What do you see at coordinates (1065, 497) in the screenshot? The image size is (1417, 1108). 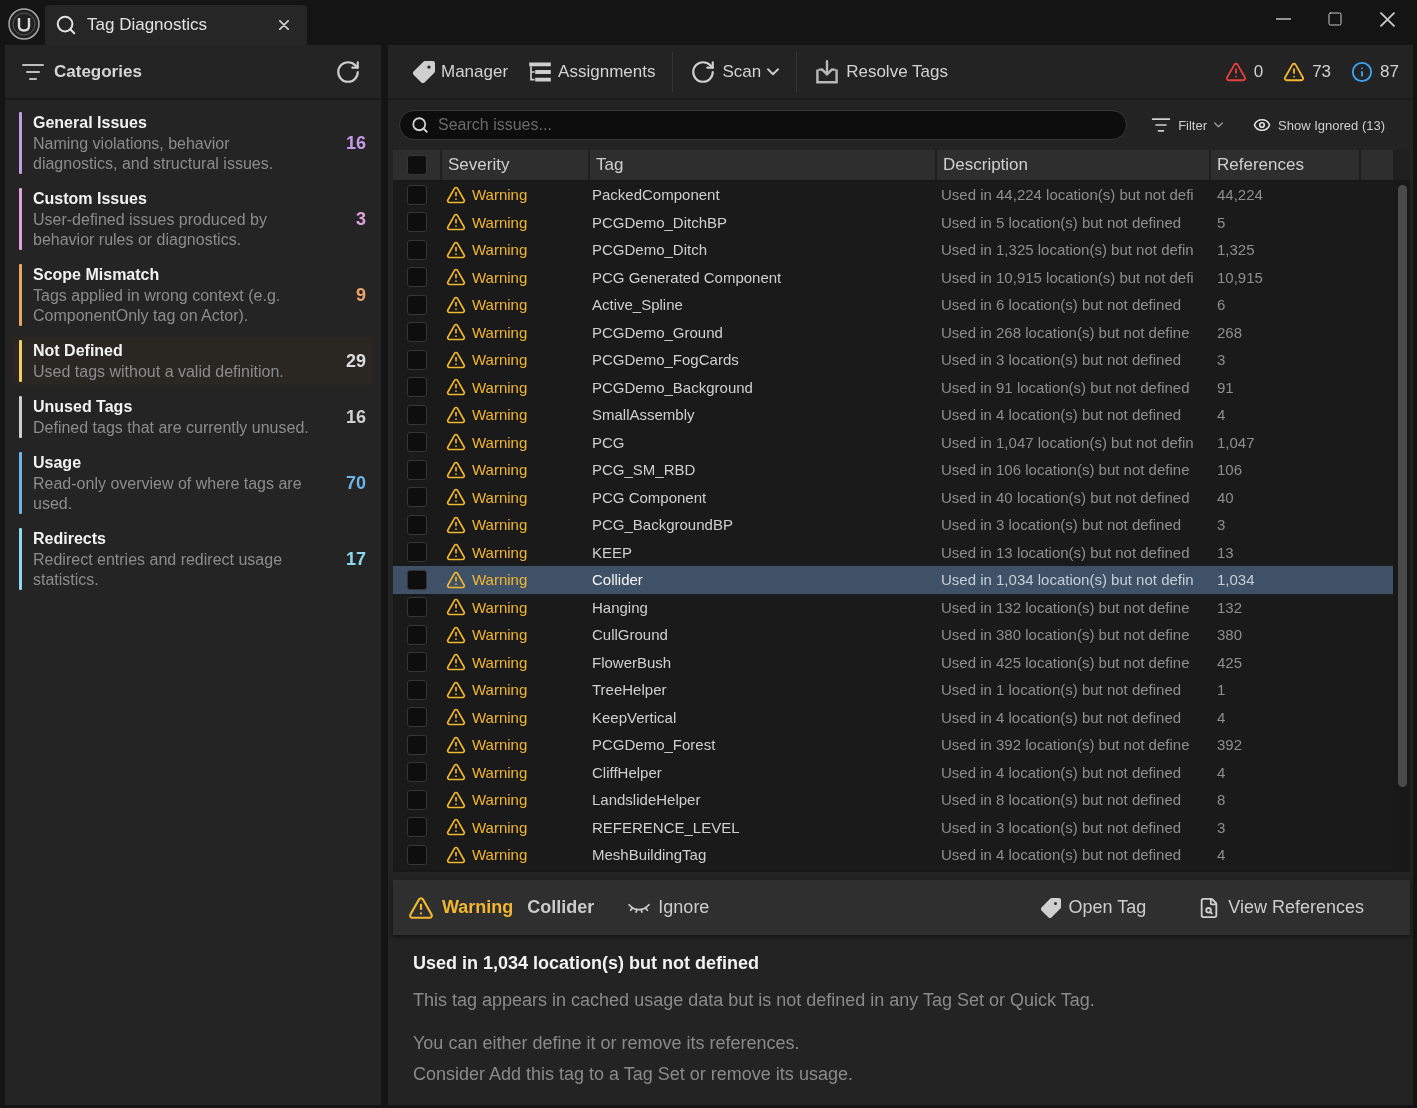 I see `description-cell-text: Used in 40 location(s) but not defined` at bounding box center [1065, 497].